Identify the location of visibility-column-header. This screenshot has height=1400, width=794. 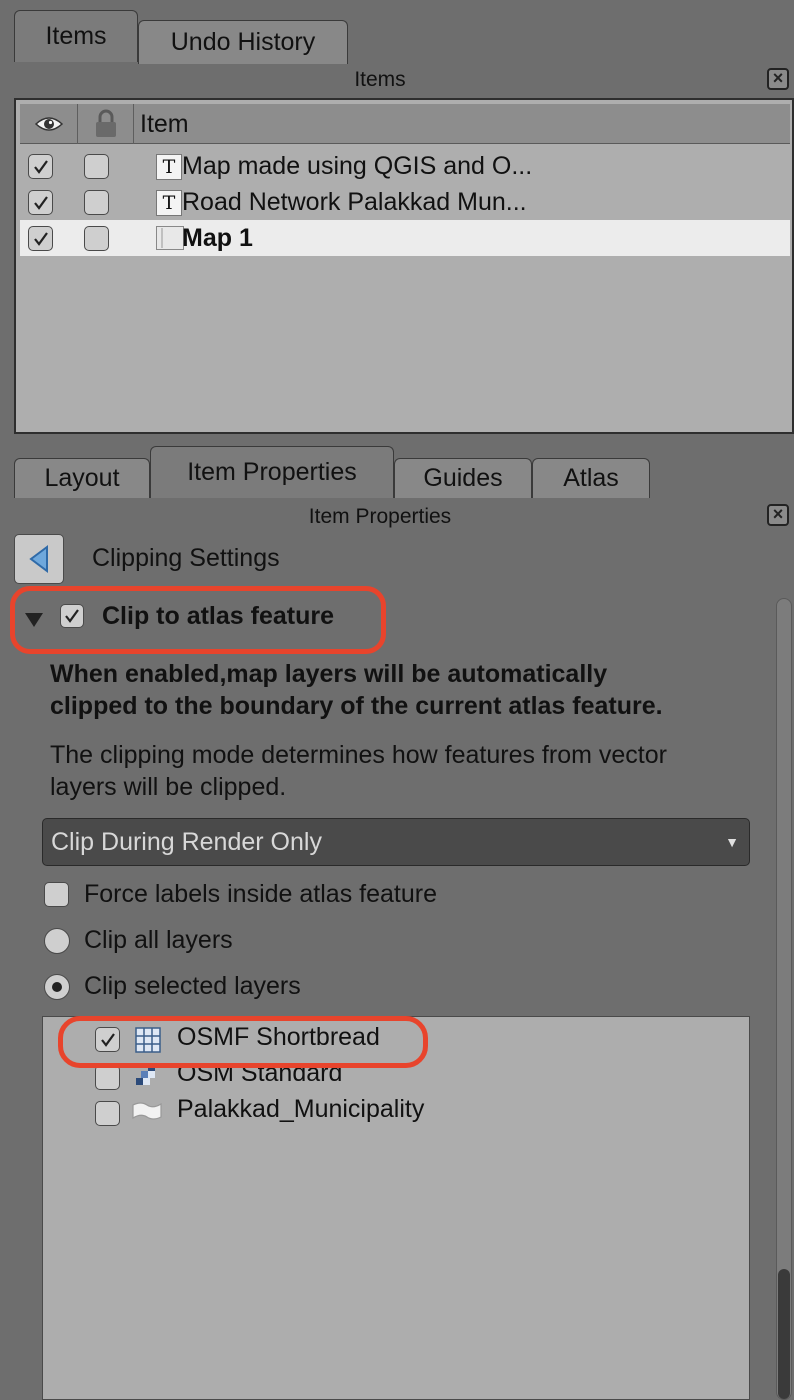
(49, 124).